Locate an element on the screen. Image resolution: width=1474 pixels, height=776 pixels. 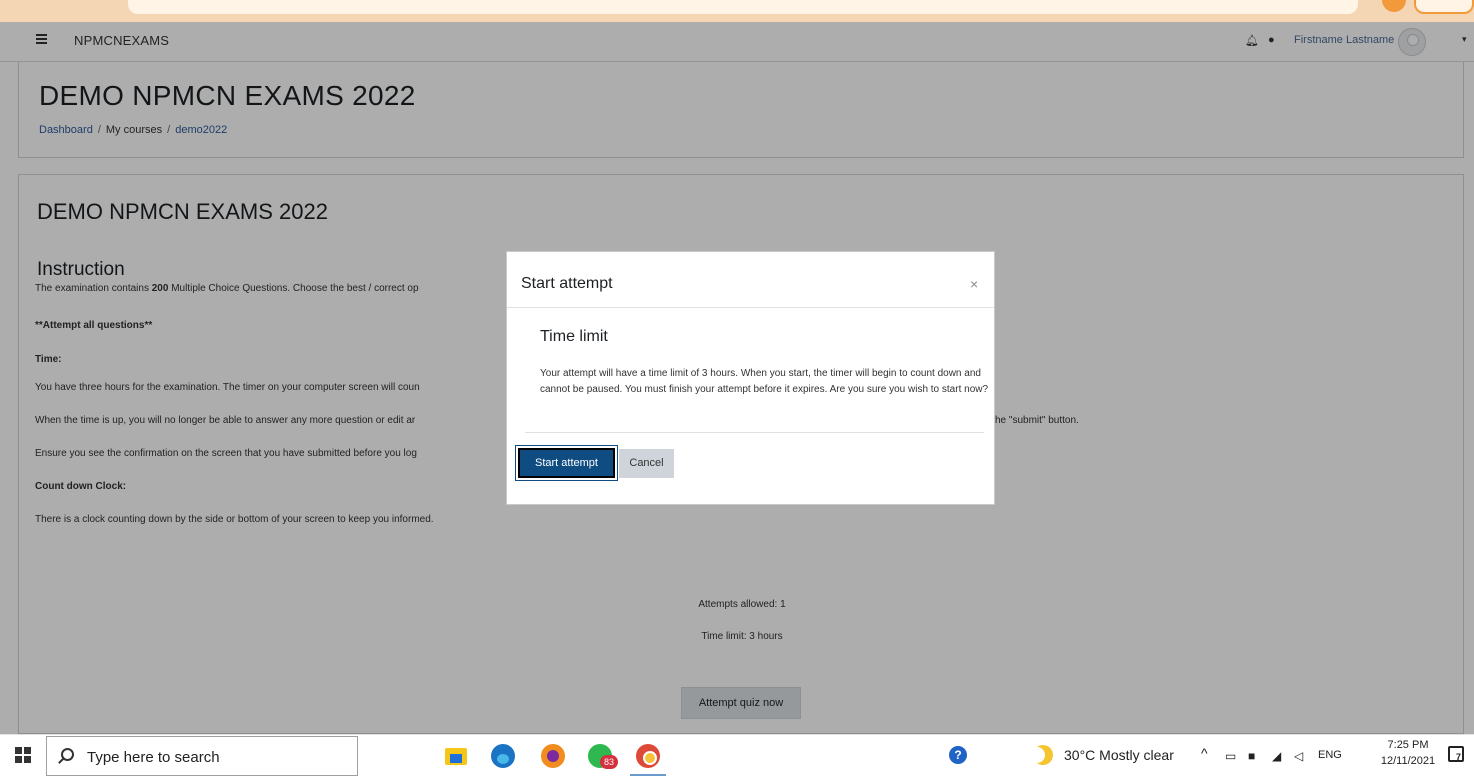
whatsapp-badge: 83 is located at coordinates (609, 762).